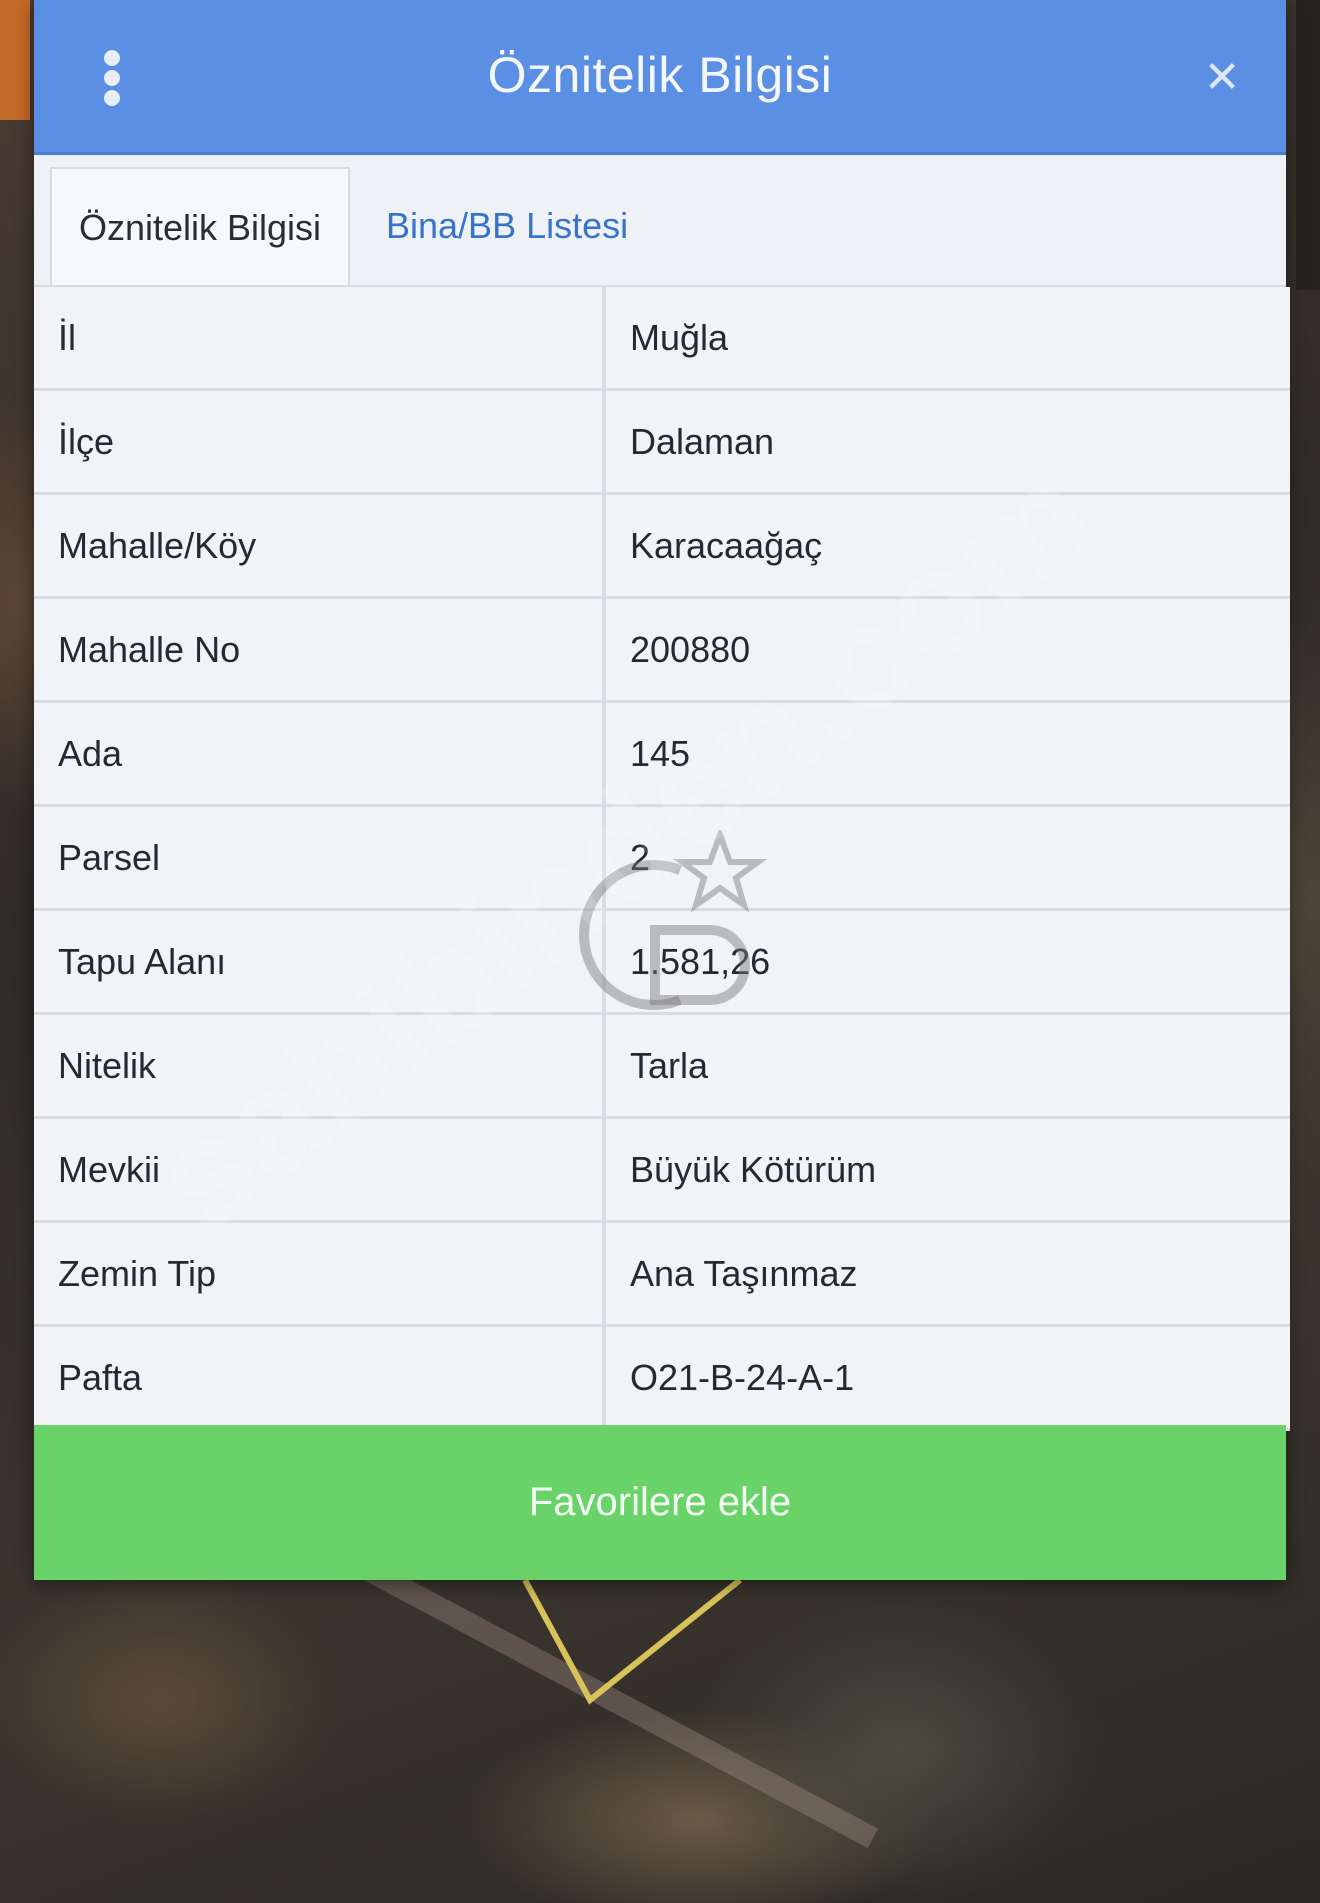 The image size is (1320, 1903). What do you see at coordinates (947, 339) in the screenshot?
I see `row-value: Muğla` at bounding box center [947, 339].